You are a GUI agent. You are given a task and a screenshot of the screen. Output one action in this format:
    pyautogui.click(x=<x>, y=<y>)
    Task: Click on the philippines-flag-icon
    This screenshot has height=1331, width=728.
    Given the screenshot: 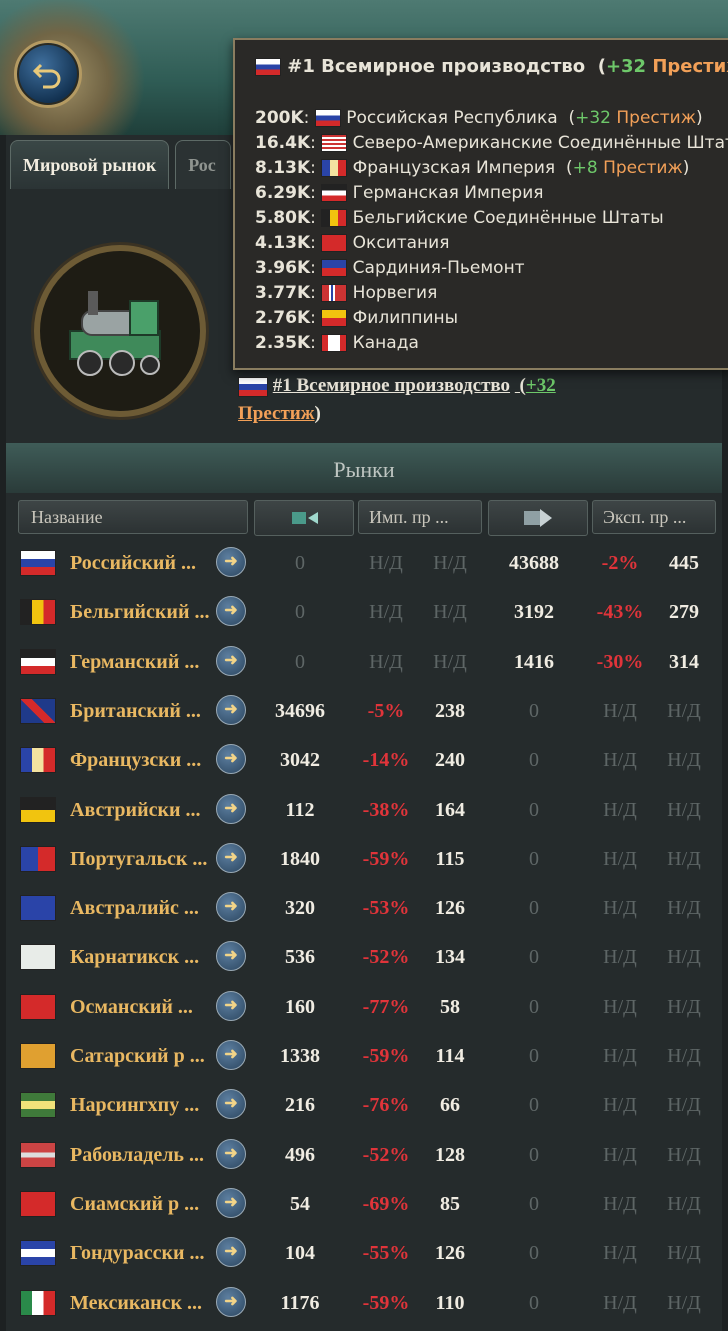 What is the action you would take?
    pyautogui.click(x=334, y=317)
    